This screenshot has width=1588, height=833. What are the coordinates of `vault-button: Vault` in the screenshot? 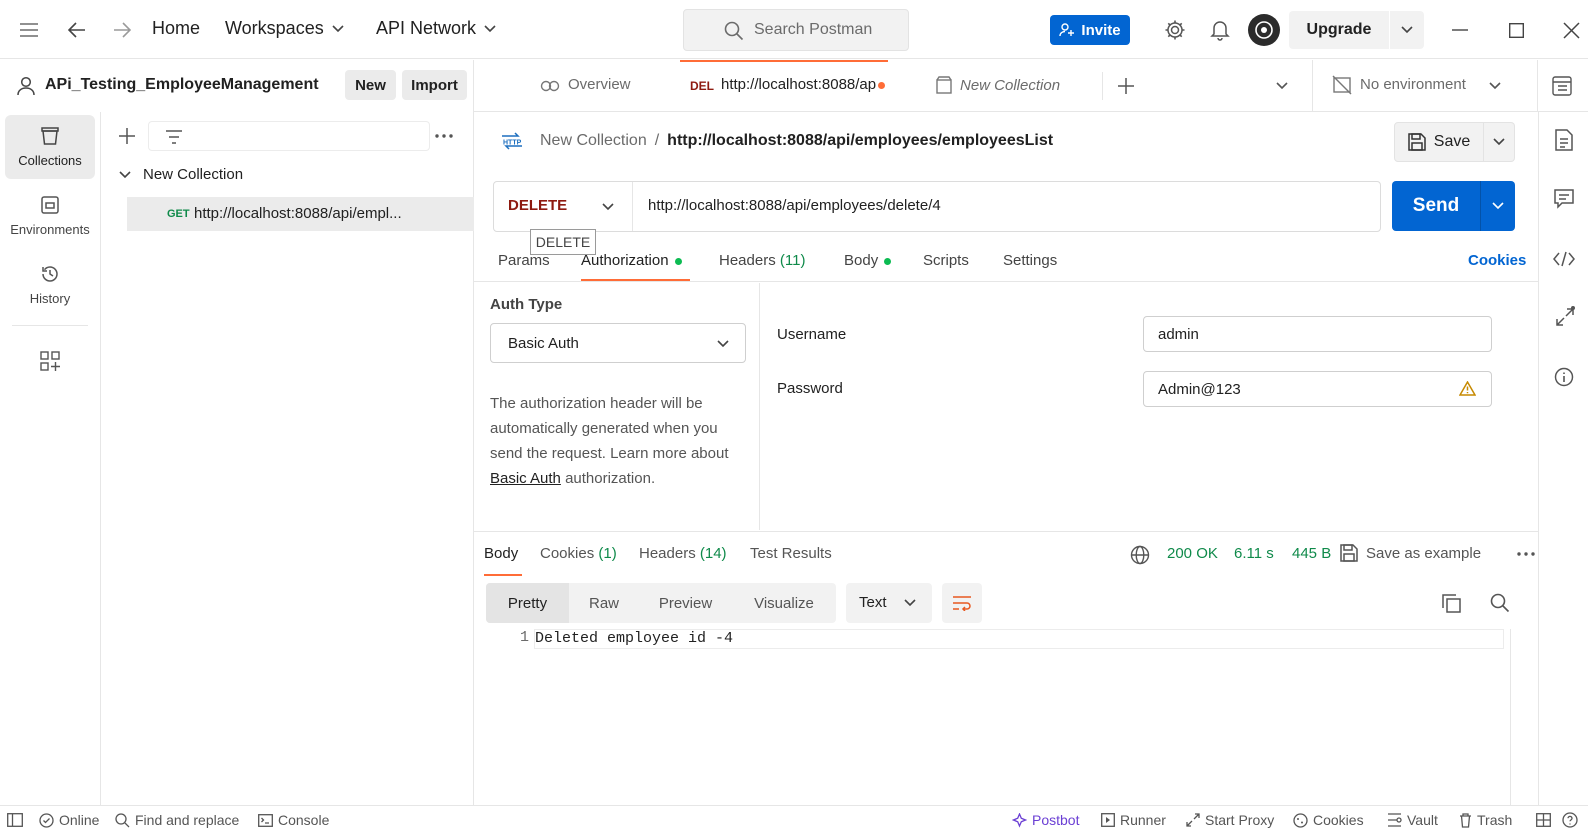 It's located at (1412, 820).